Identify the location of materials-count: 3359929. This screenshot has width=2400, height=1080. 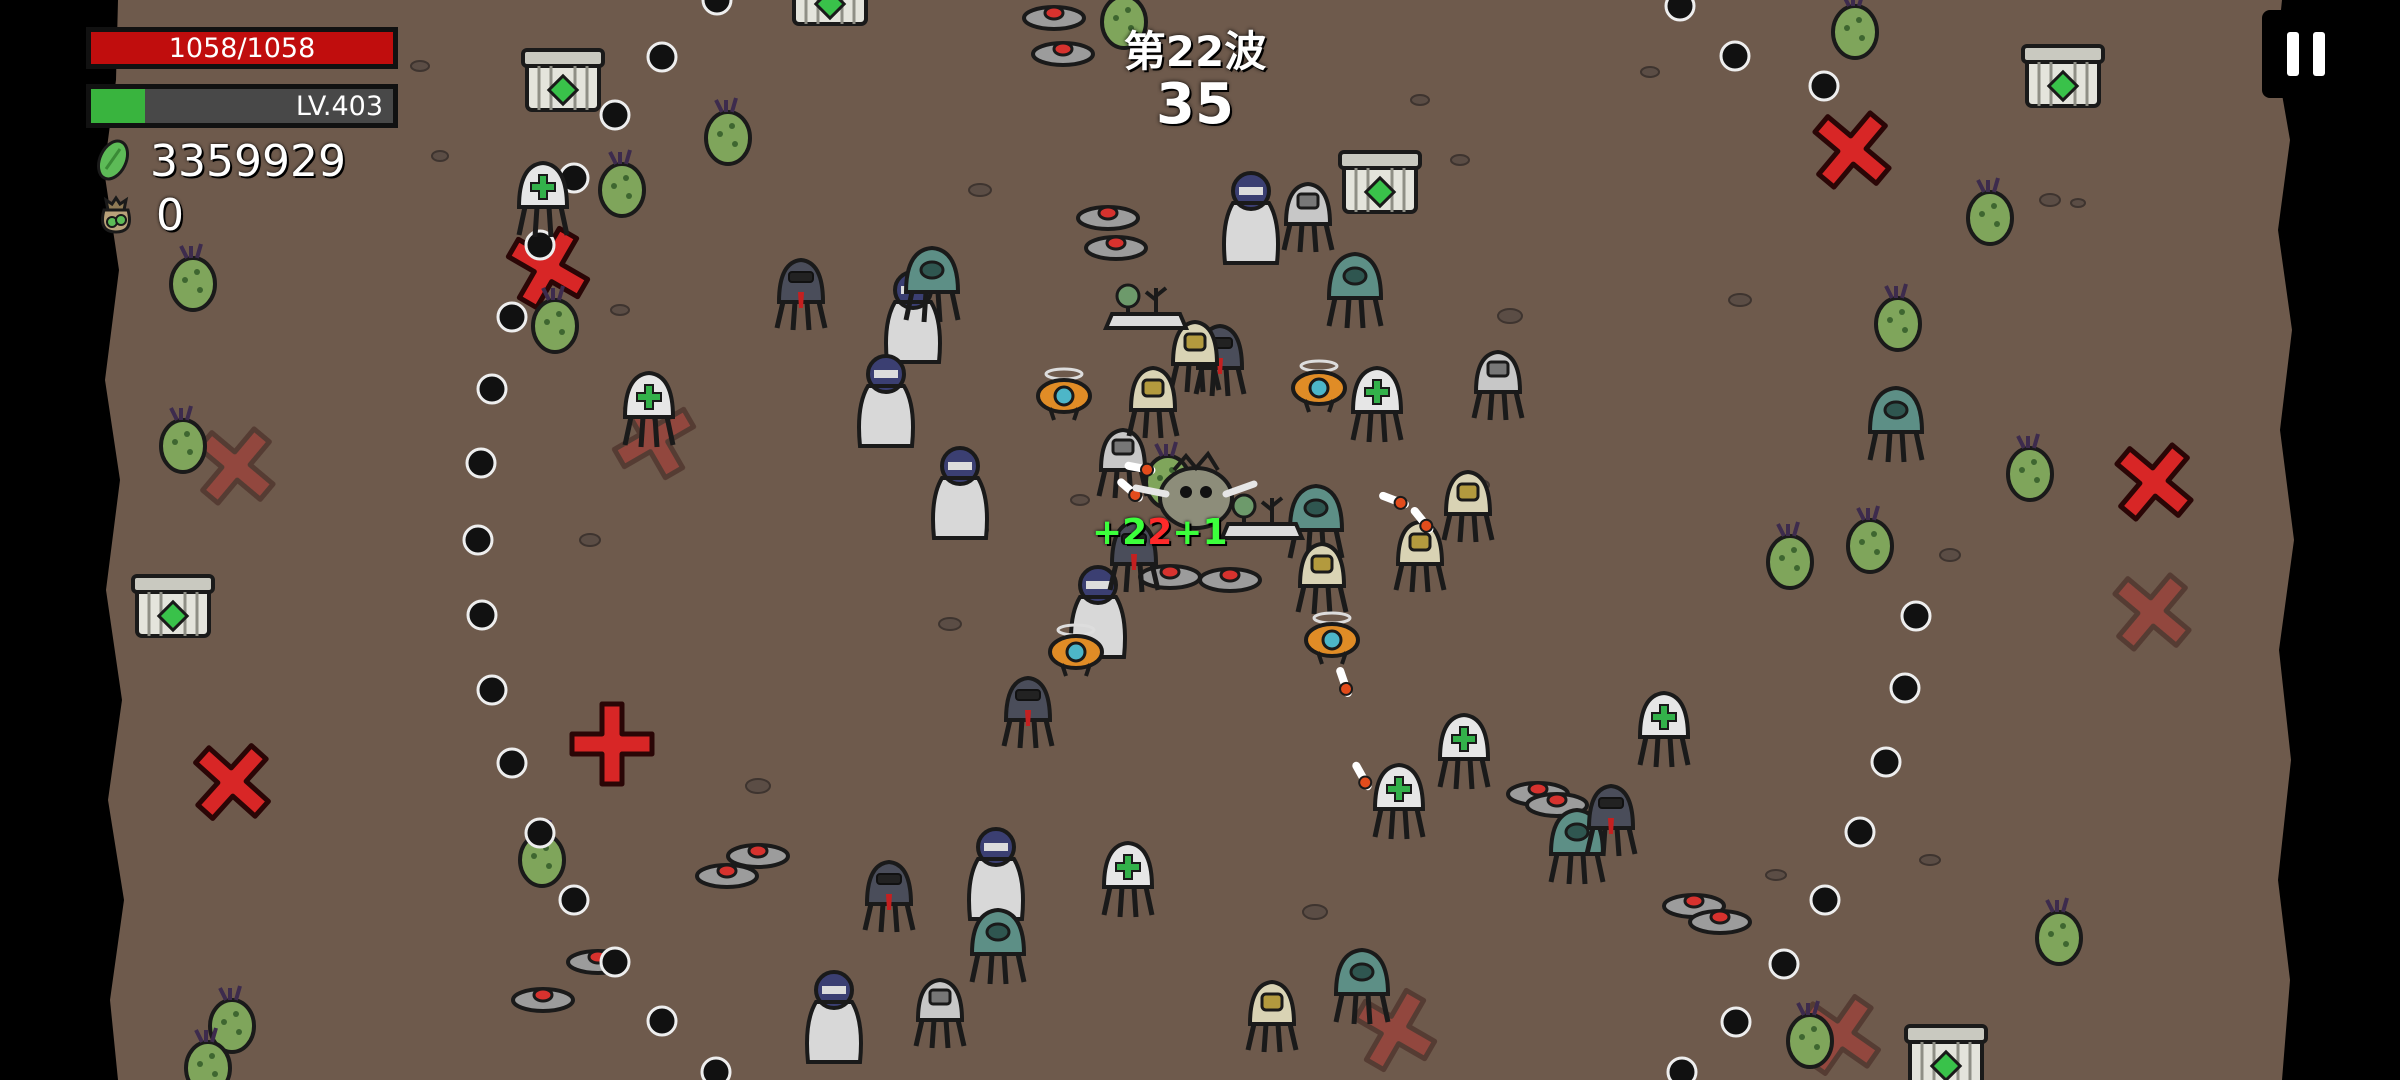
(248, 161).